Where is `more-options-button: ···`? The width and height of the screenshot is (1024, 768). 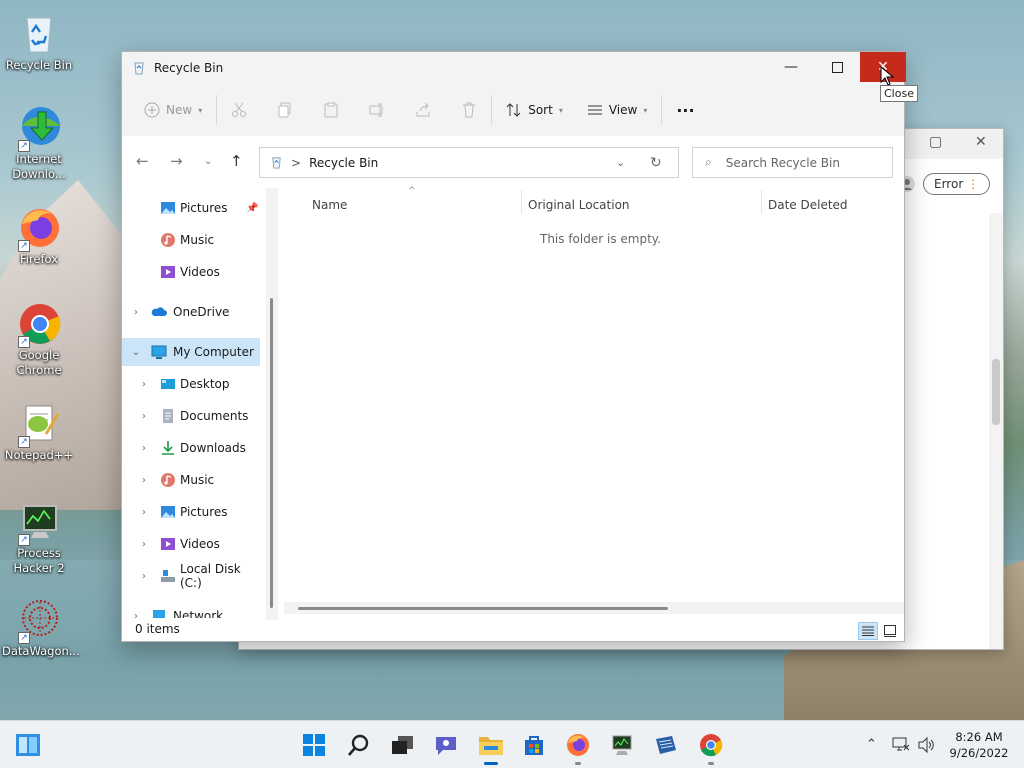
more-options-button: ··· is located at coordinates (685, 110).